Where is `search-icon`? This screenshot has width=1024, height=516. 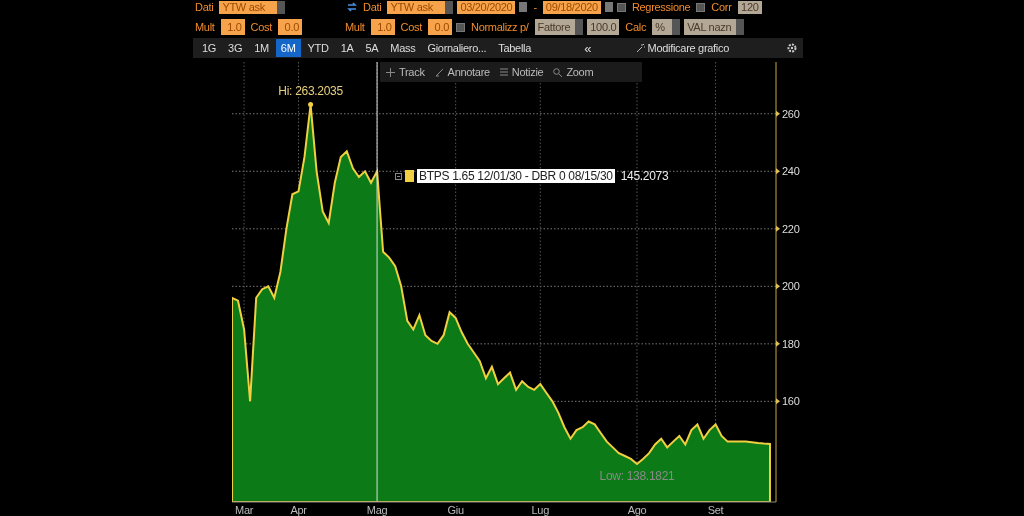
search-icon is located at coordinates (558, 72).